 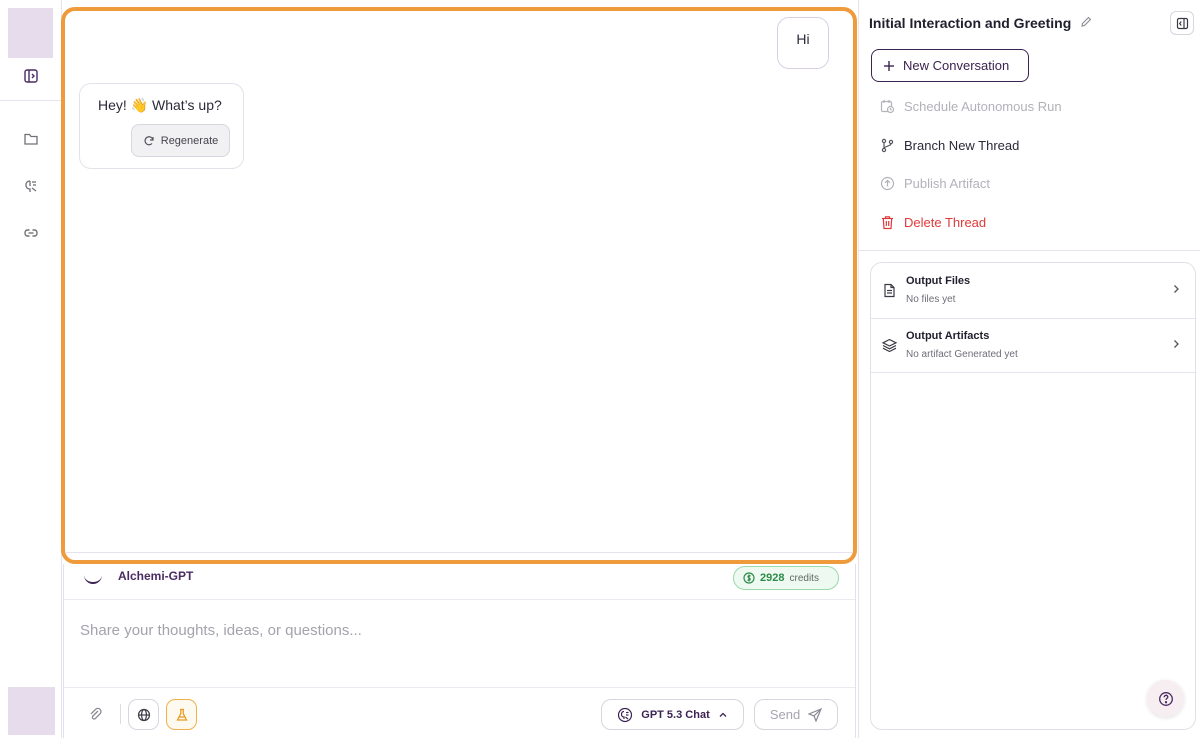 I want to click on branch-new-thread-button: Branch New Thread, so click(x=949, y=145).